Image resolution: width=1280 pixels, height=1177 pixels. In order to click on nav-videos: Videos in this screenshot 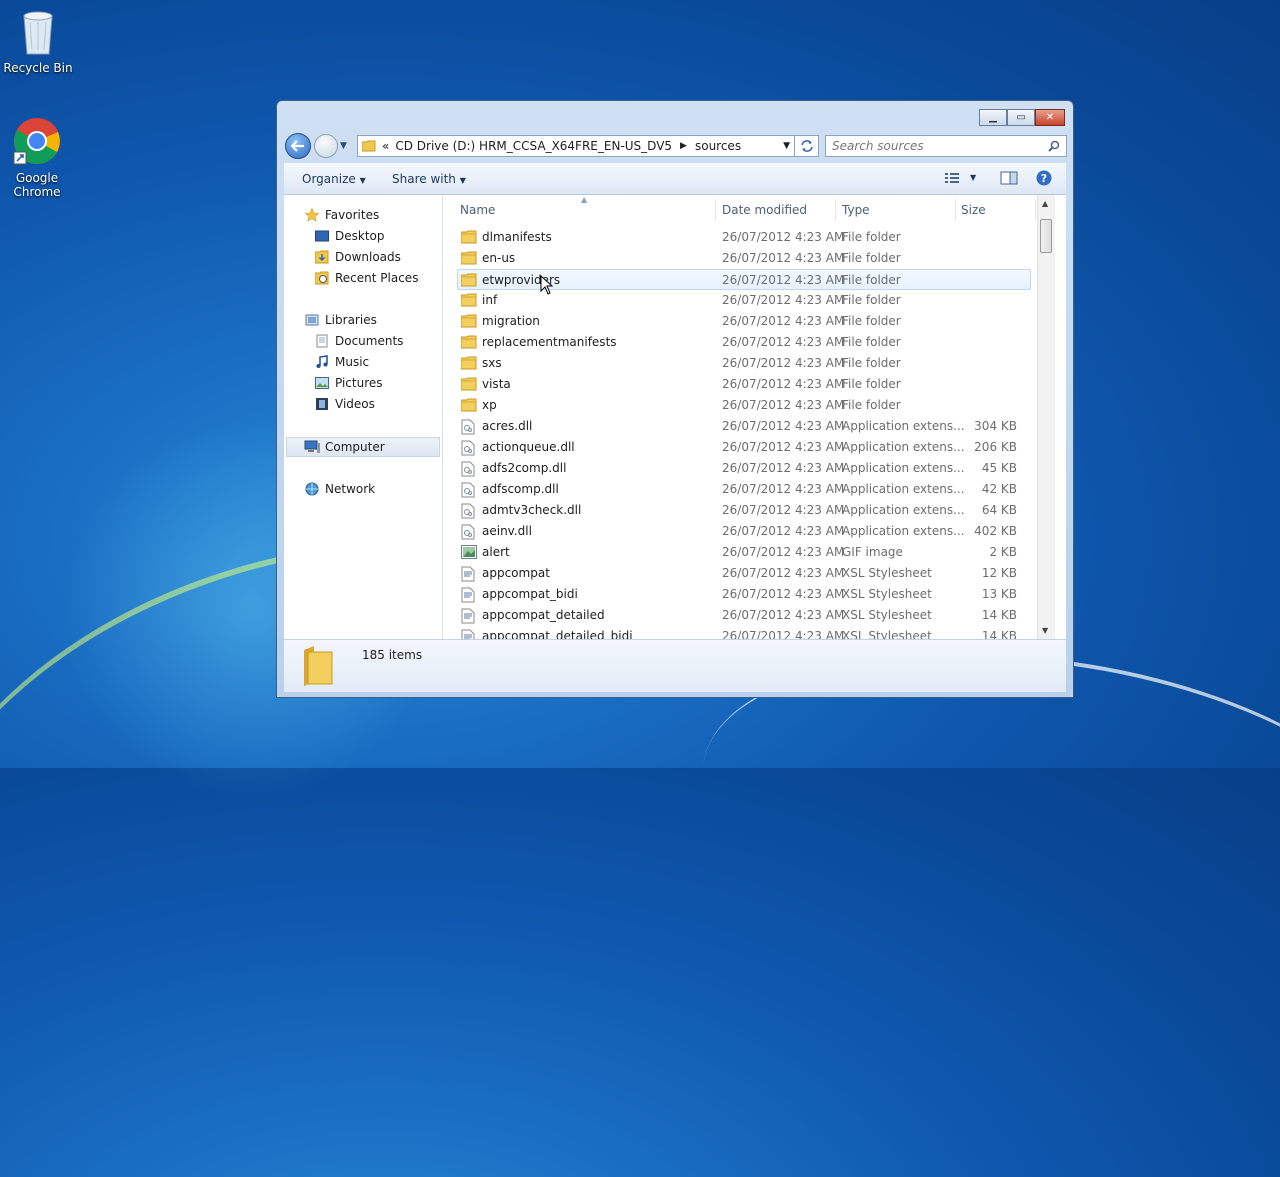, I will do `click(344, 404)`.